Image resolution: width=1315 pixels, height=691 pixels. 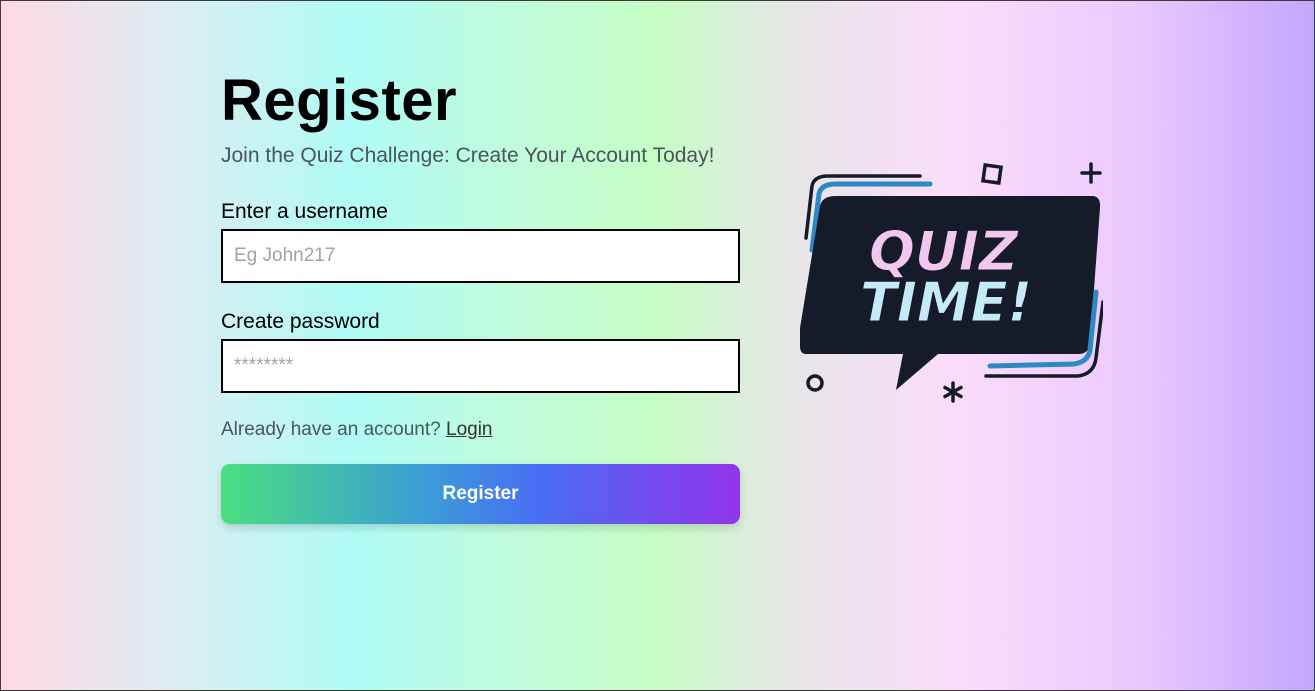 What do you see at coordinates (339, 100) in the screenshot?
I see `page-title: Register` at bounding box center [339, 100].